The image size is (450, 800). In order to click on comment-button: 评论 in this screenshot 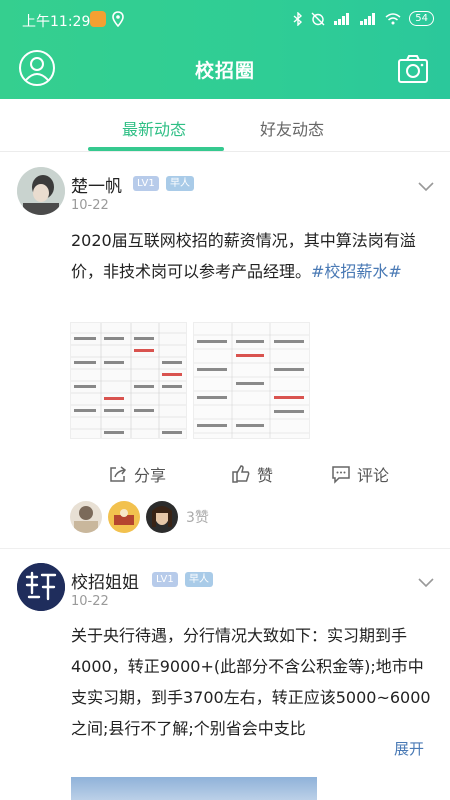, I will do `click(360, 474)`.